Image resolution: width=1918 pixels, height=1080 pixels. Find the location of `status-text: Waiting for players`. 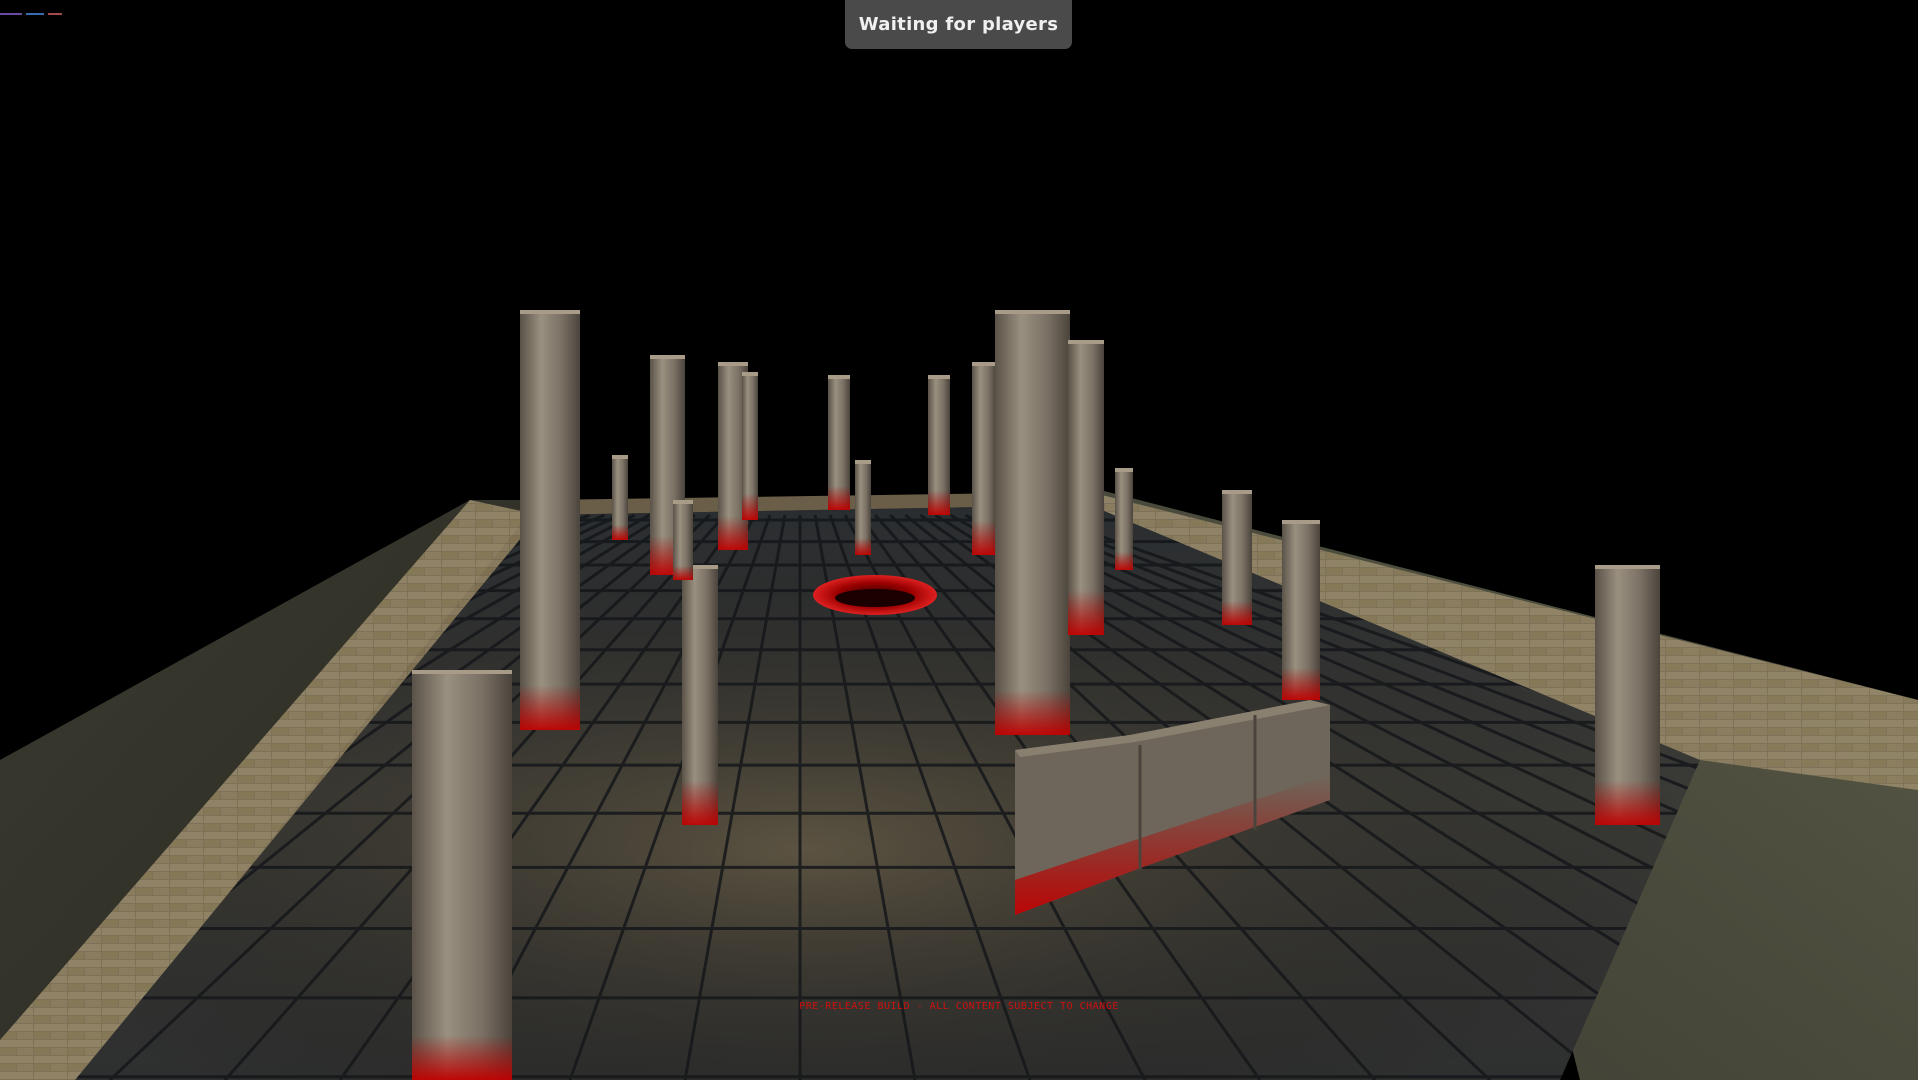

status-text: Waiting for players is located at coordinates (958, 24).